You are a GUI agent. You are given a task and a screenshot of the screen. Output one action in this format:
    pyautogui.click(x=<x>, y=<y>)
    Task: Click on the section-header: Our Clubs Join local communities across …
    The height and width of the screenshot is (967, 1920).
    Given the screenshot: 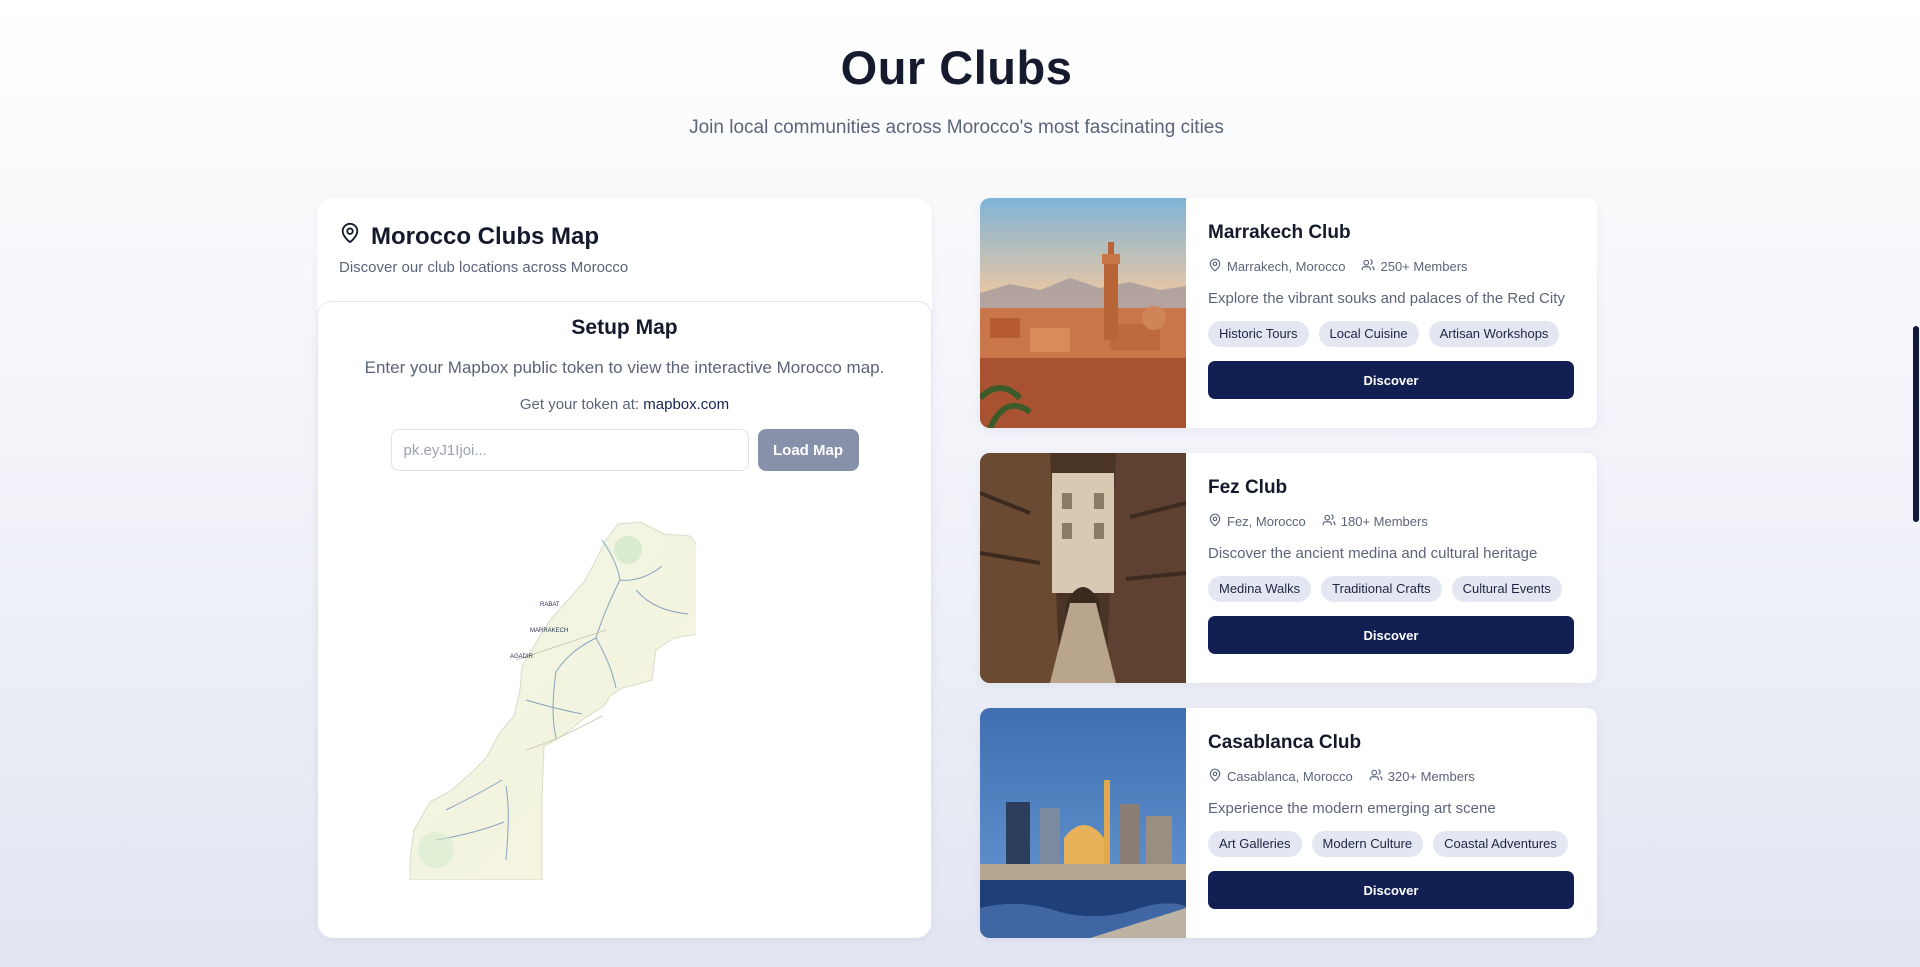 What is the action you would take?
    pyautogui.click(x=956, y=89)
    